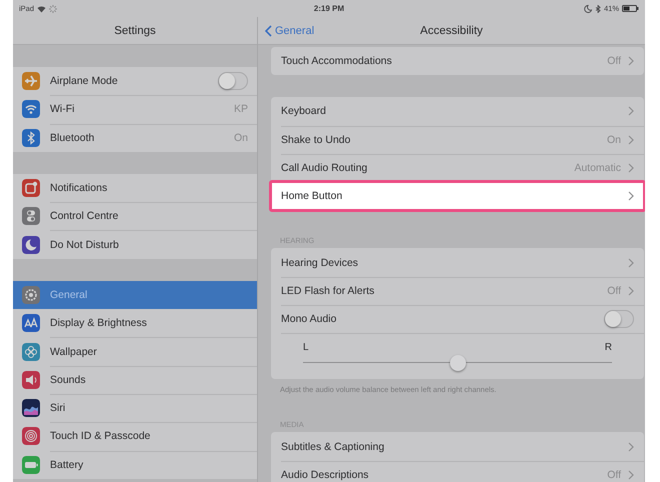 The height and width of the screenshot is (482, 660). Describe the element at coordinates (53, 8) in the screenshot. I see `activity-icon` at that location.